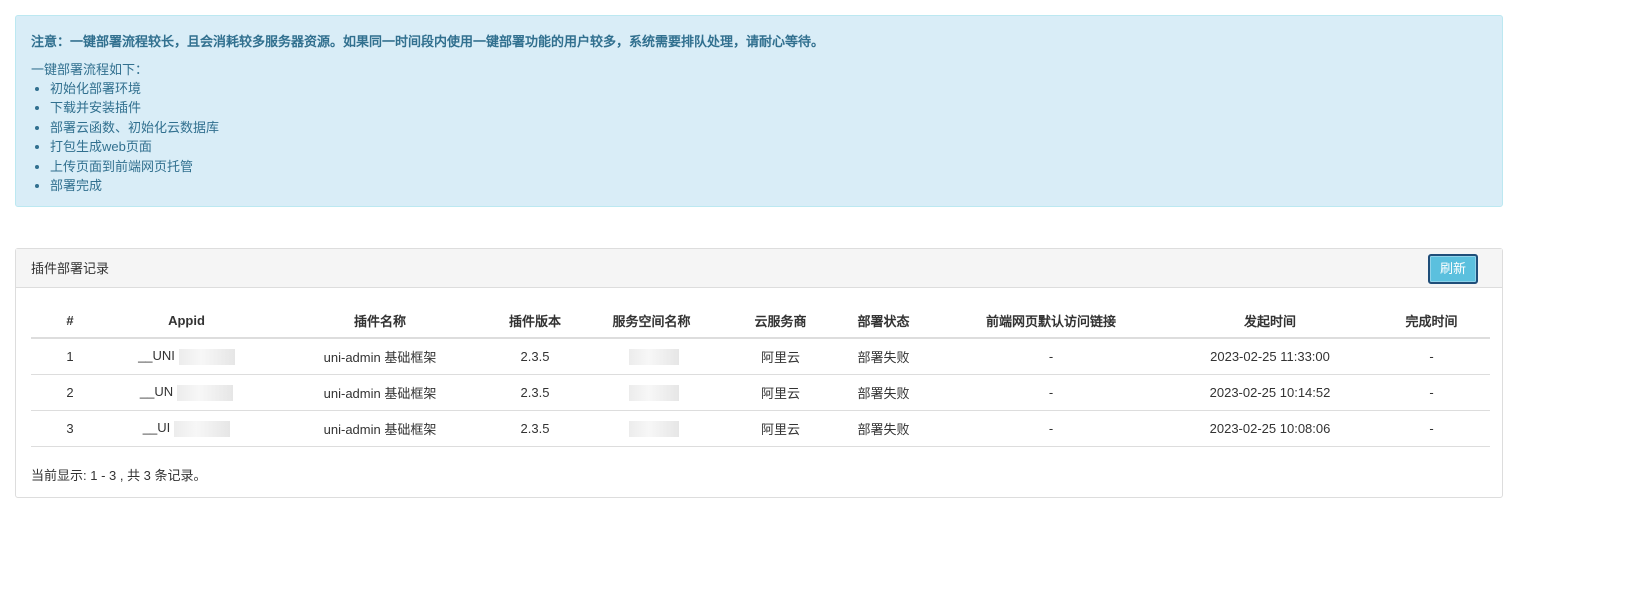 This screenshot has width=1626, height=589. What do you see at coordinates (759, 268) in the screenshot?
I see `panel-heading: 插件部署记录 刷新` at bounding box center [759, 268].